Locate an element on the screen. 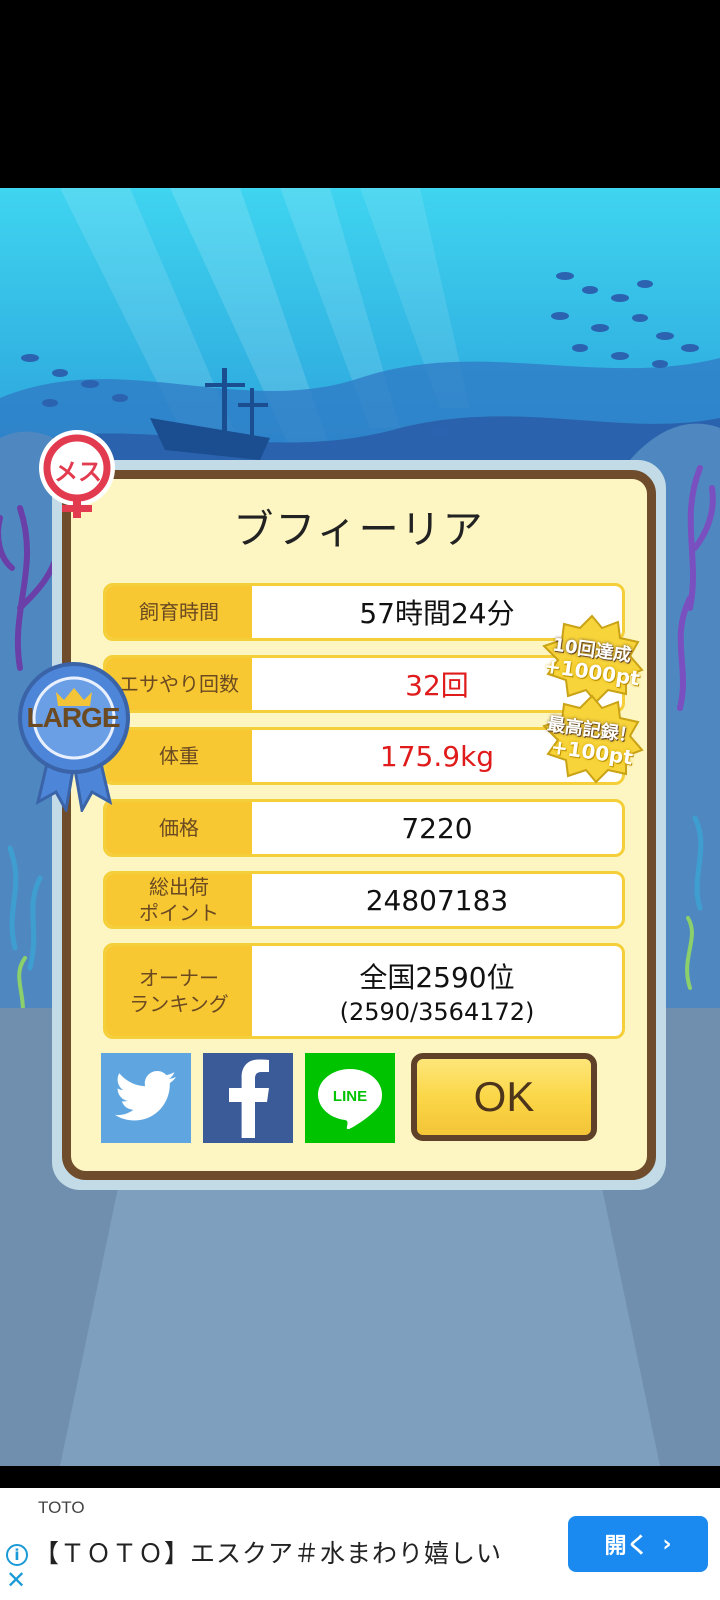  stat-value: 7220 is located at coordinates (437, 828).